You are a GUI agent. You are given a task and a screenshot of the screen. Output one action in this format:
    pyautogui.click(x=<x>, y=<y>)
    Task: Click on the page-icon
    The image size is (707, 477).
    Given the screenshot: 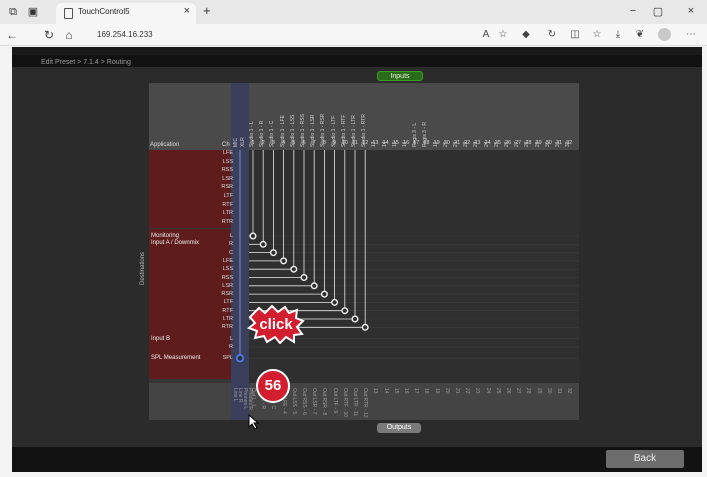 What is the action you would take?
    pyautogui.click(x=68, y=13)
    